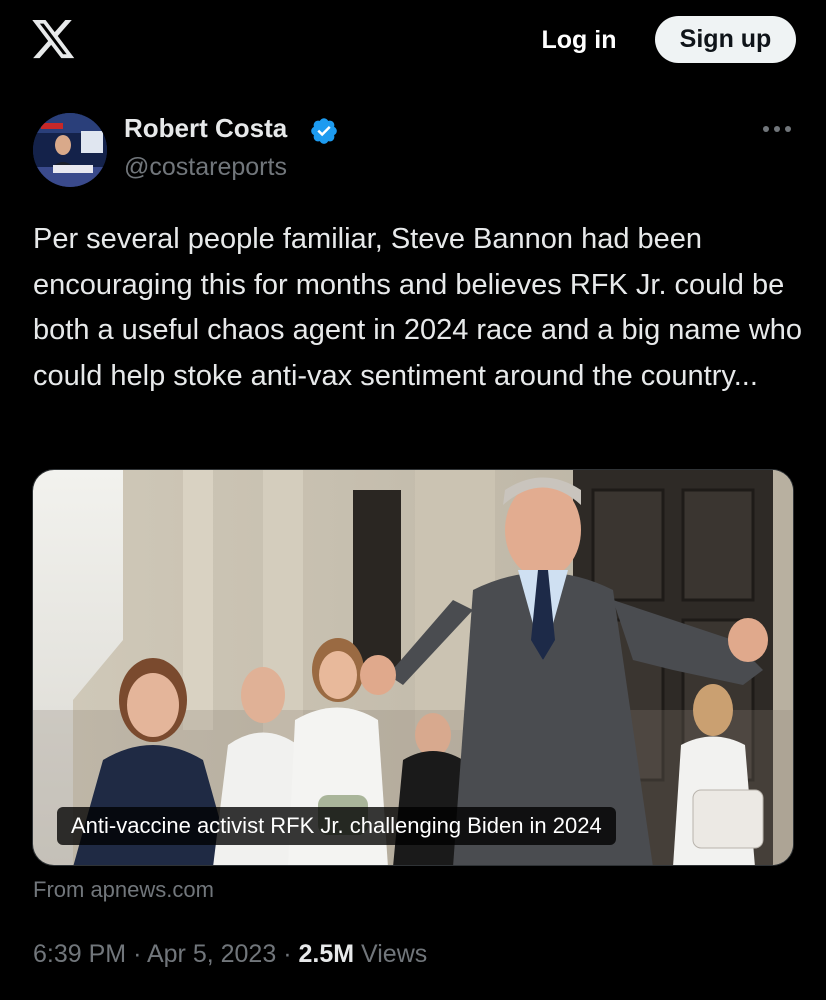 The height and width of the screenshot is (1000, 826). I want to click on avatar-image, so click(70, 150).